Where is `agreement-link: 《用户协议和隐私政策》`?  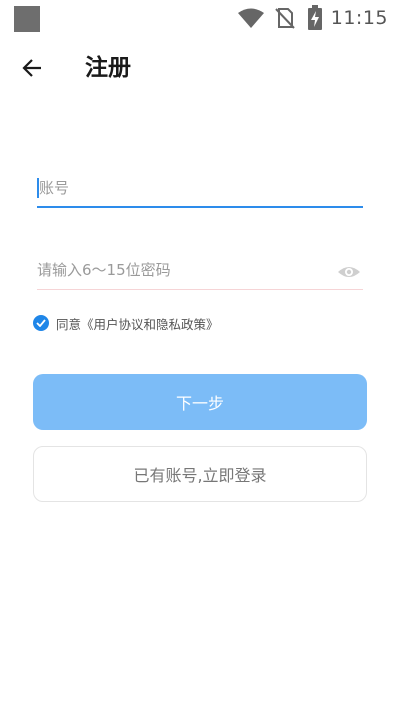 agreement-link: 《用户协议和隐私政策》 is located at coordinates (150, 324).